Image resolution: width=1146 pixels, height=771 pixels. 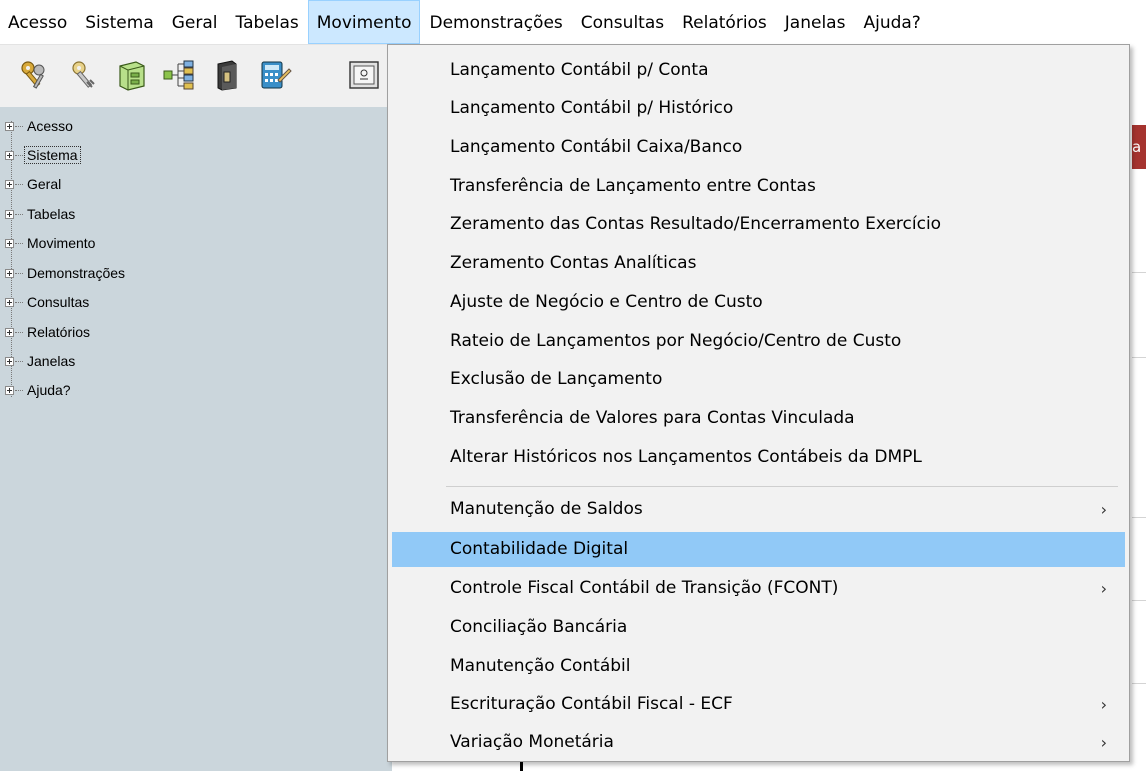 What do you see at coordinates (51, 361) in the screenshot?
I see `tree-node-label: Janelas` at bounding box center [51, 361].